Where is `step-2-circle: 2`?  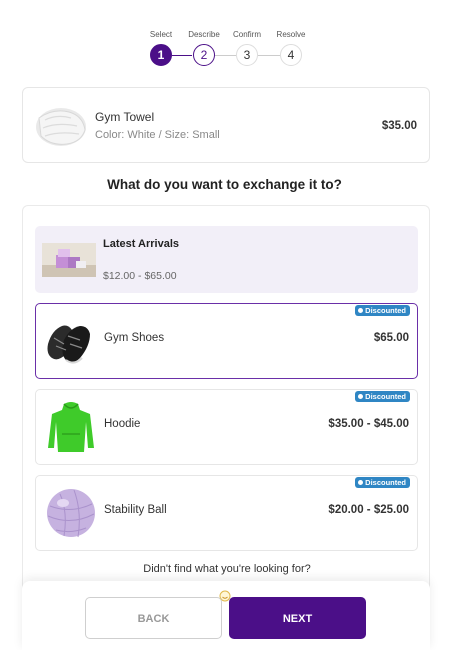 step-2-circle: 2 is located at coordinates (204, 55).